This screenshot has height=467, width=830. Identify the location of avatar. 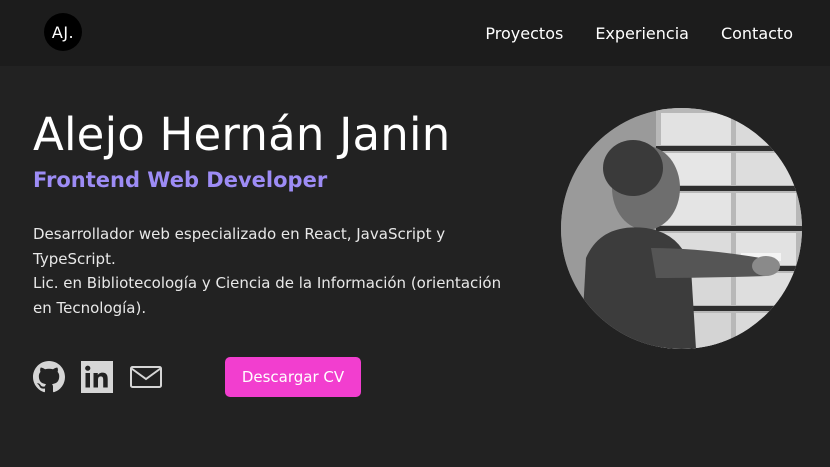
(681, 228).